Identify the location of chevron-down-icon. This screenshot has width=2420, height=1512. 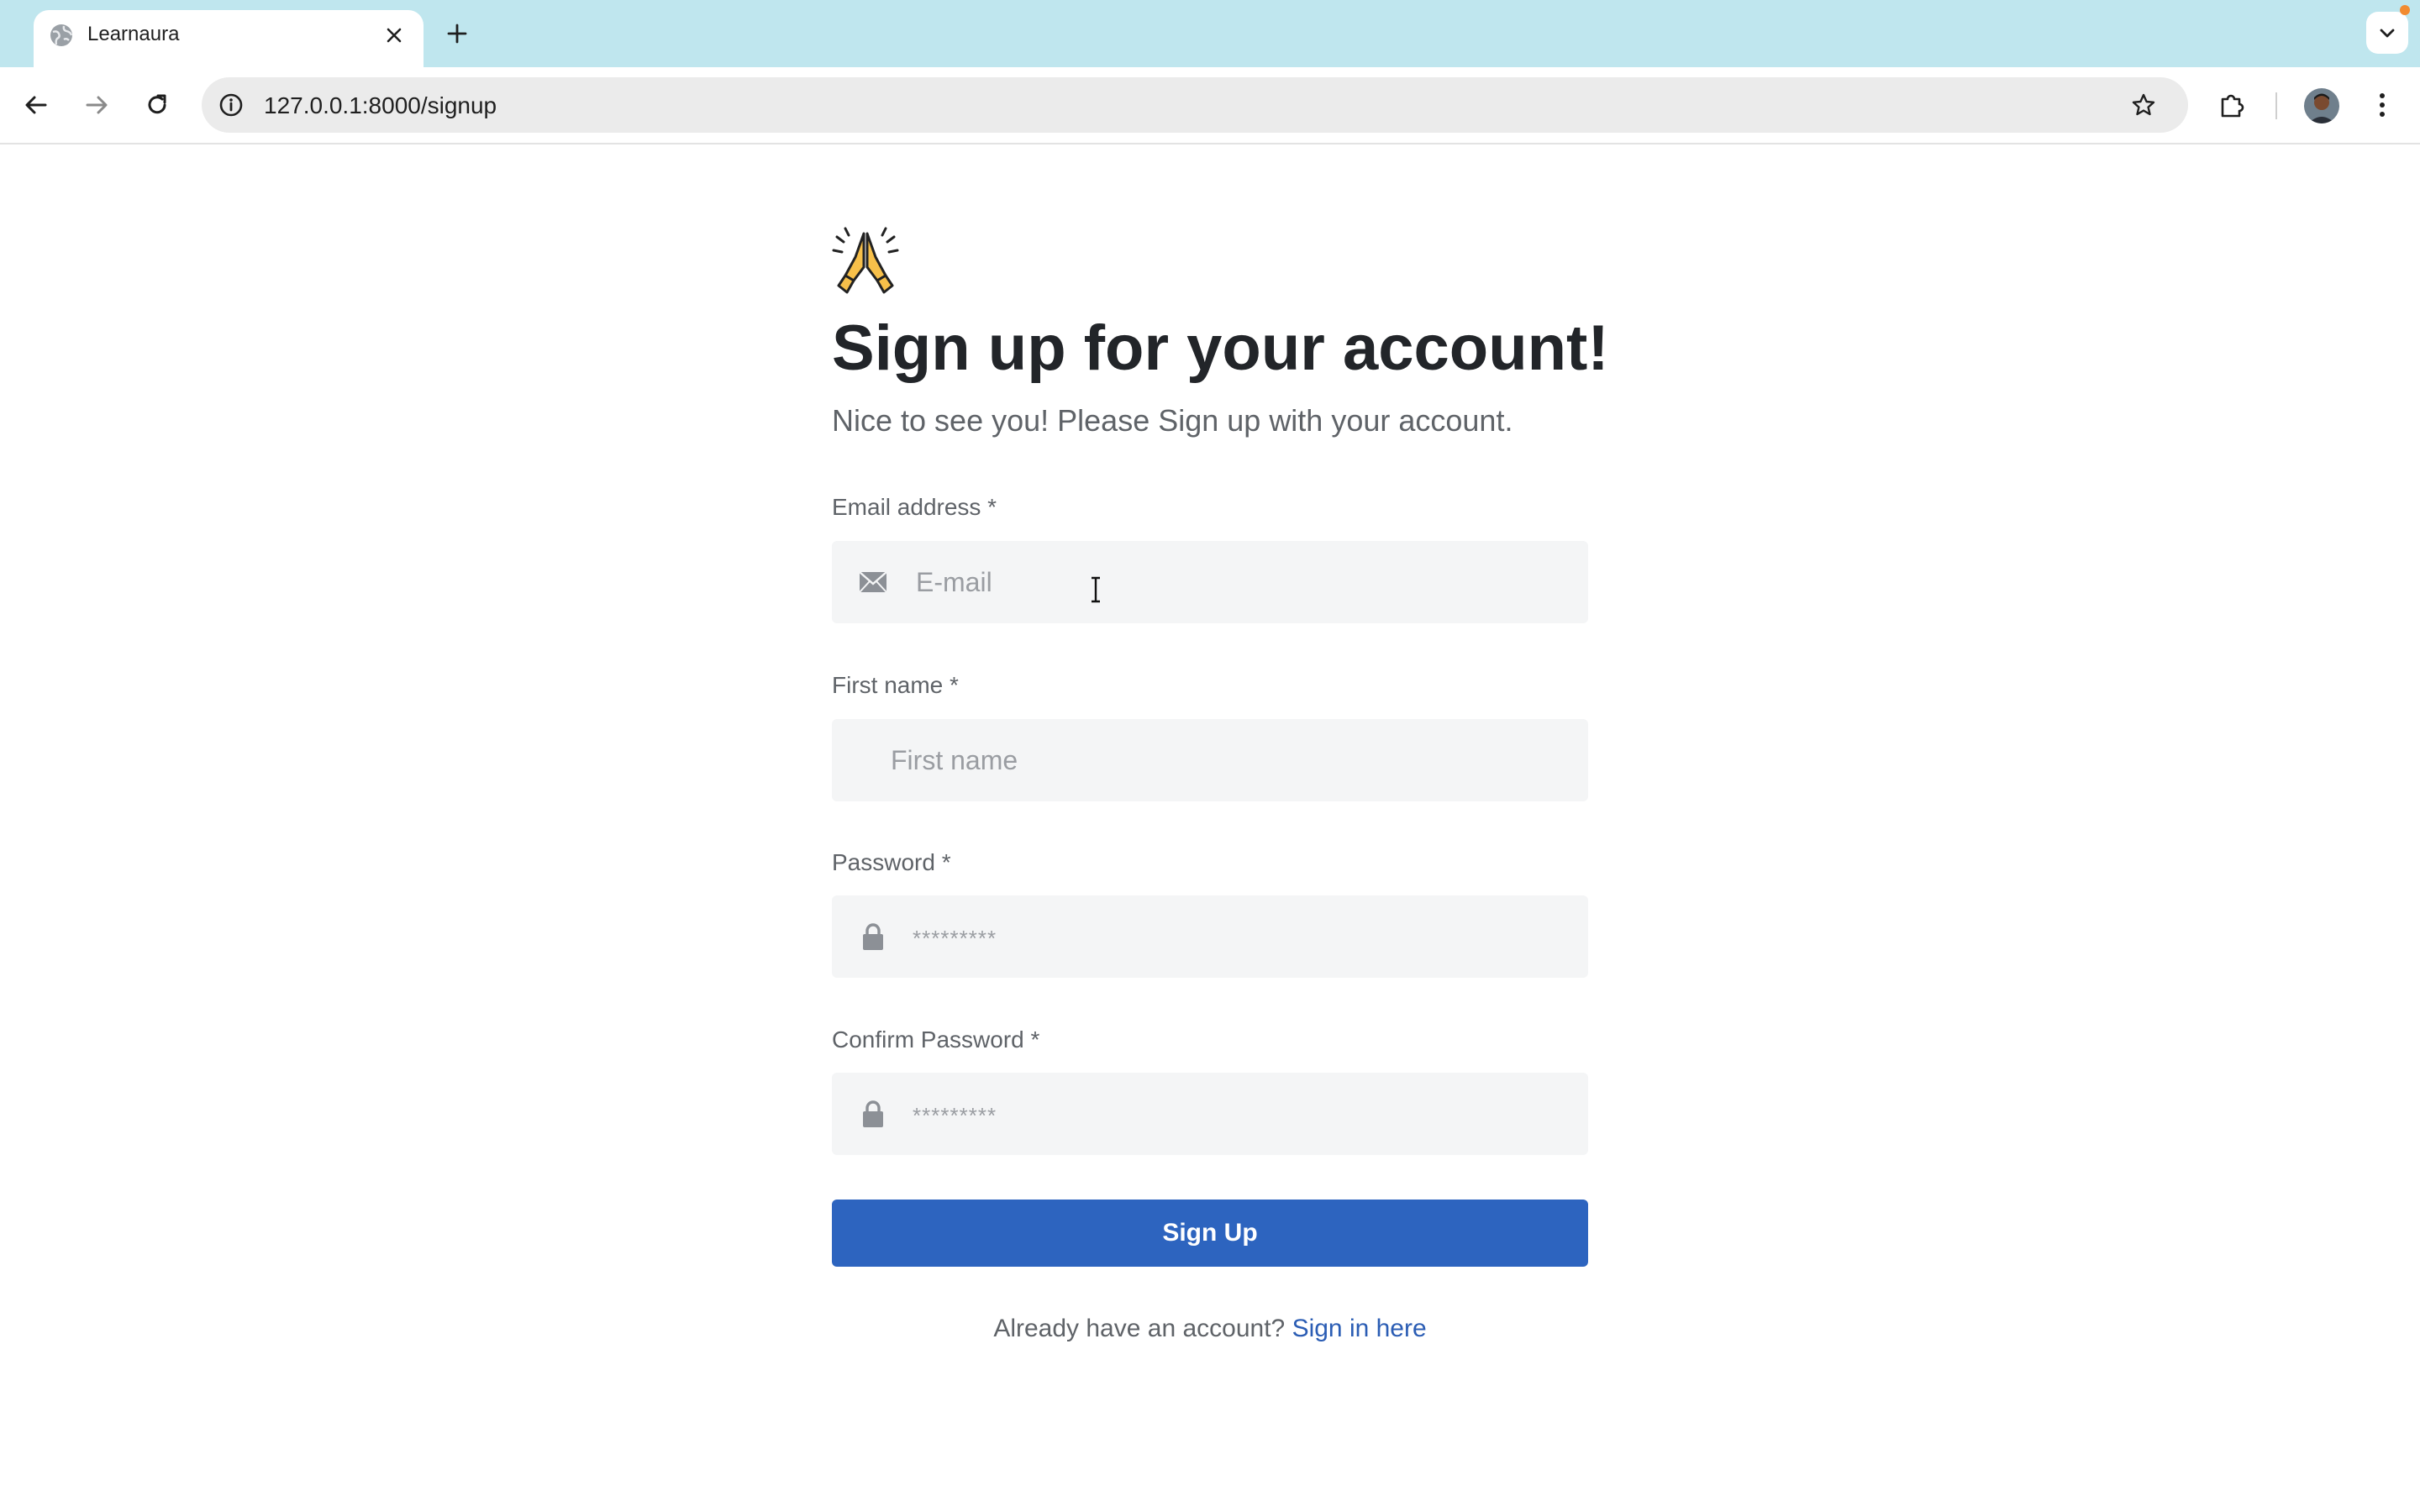
(2387, 33).